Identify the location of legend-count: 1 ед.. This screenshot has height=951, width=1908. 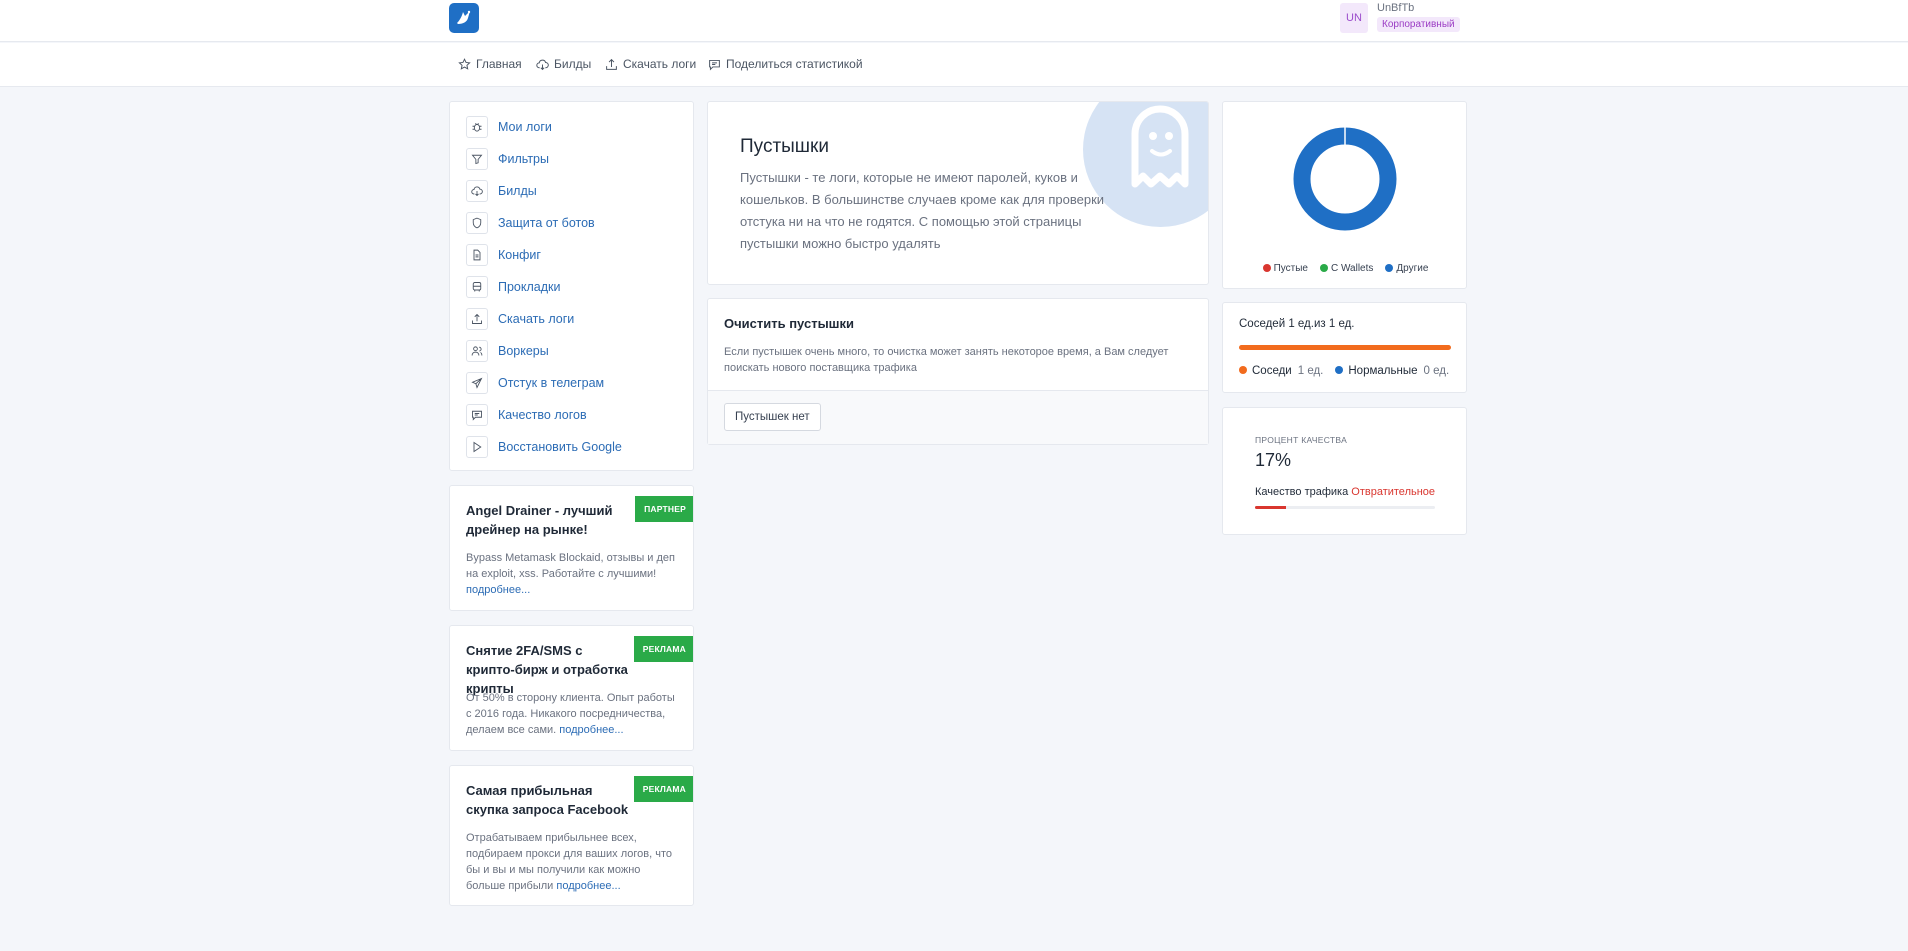
(1310, 371).